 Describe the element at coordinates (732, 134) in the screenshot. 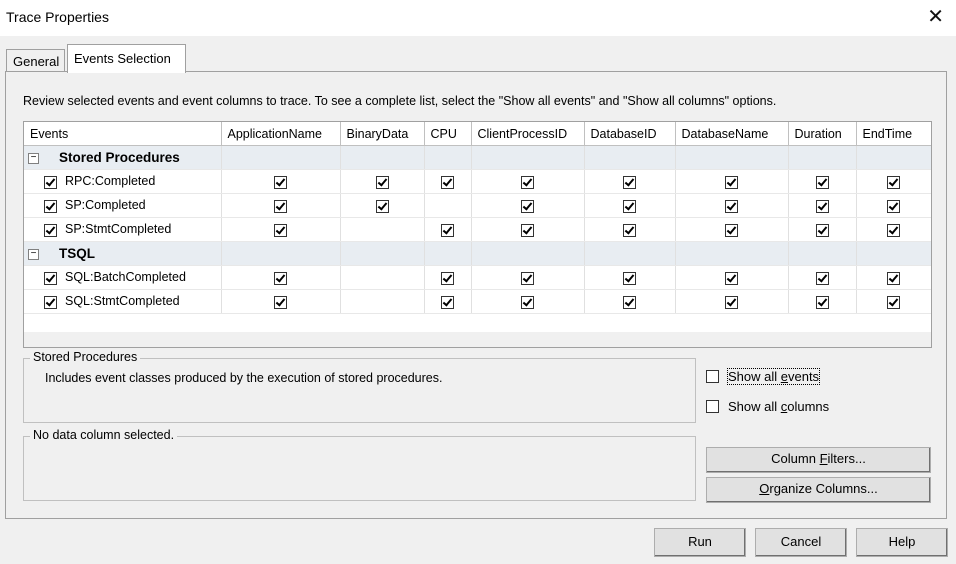

I see `column-header: DatabaseName` at that location.